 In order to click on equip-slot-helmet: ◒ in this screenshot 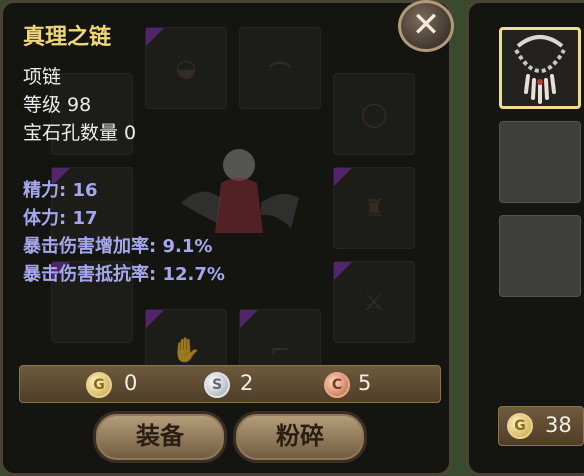, I will do `click(186, 68)`.